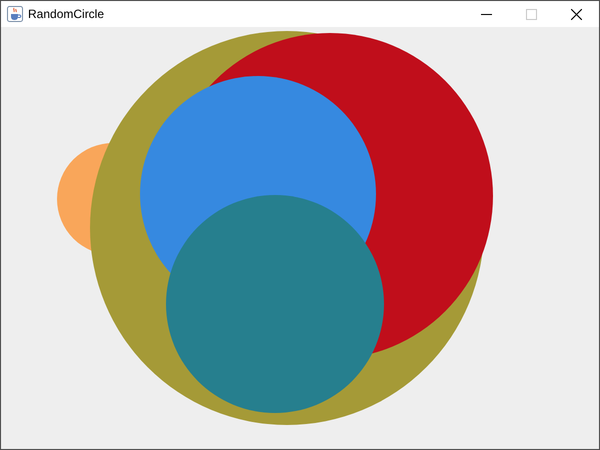 The height and width of the screenshot is (450, 600). What do you see at coordinates (66, 14) in the screenshot?
I see `window-title: RandomCircle` at bounding box center [66, 14].